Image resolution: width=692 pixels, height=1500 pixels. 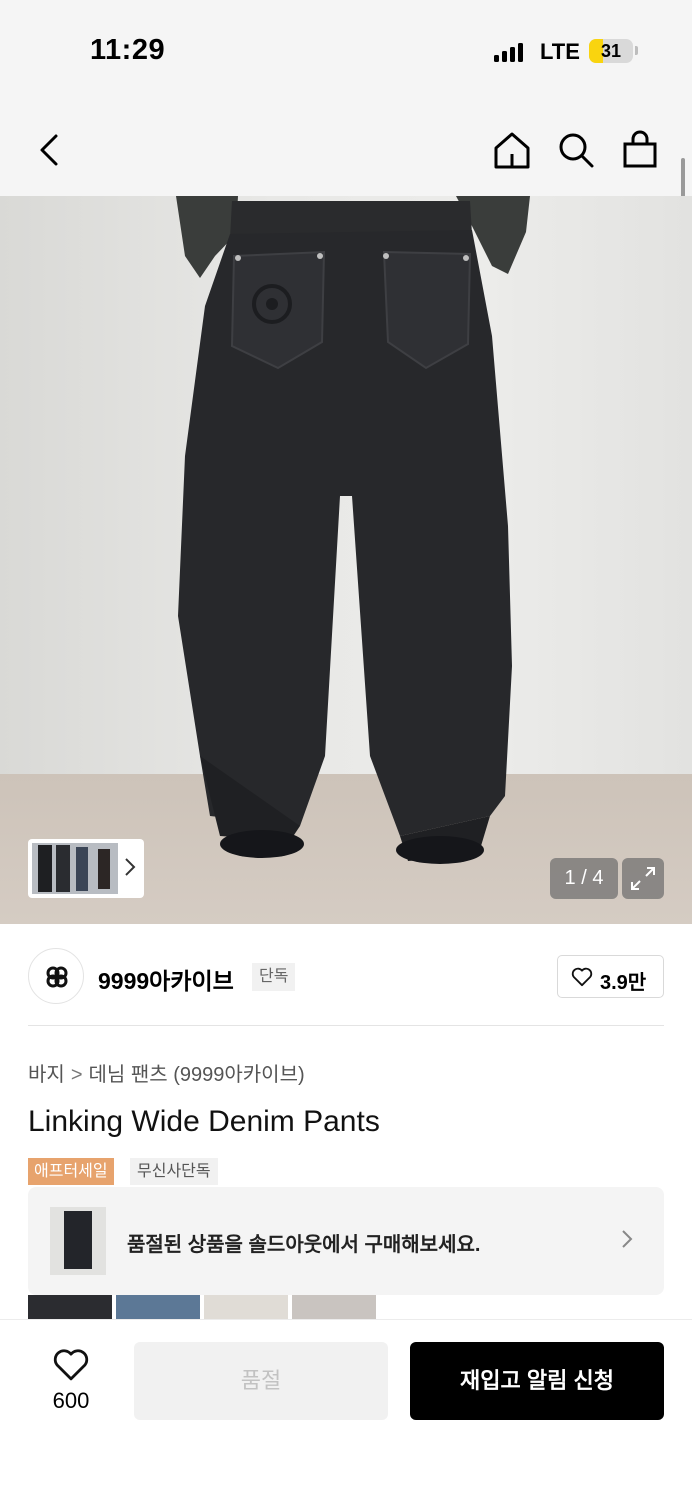 I want to click on restock-alert-button: 재입고 알림 신청, so click(x=537, y=1381).